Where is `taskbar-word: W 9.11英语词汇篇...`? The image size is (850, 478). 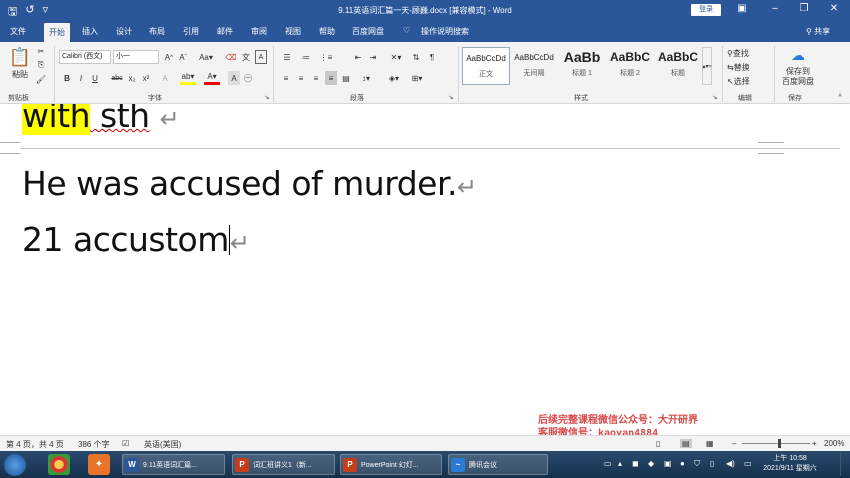
taskbar-word: W 9.11英语词汇篇... is located at coordinates (173, 464).